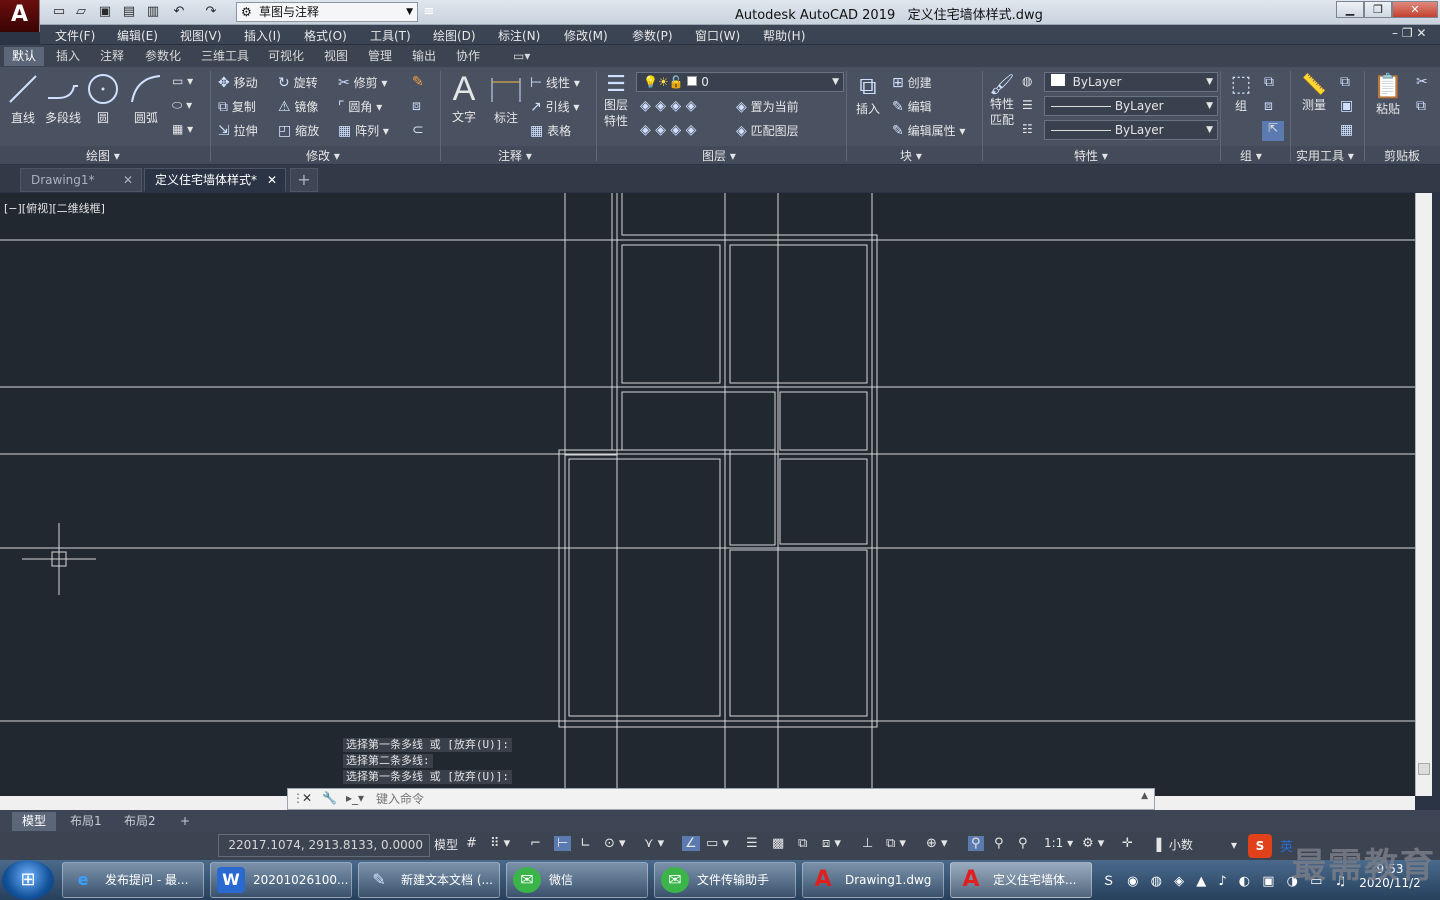 Image resolution: width=1440 pixels, height=900 pixels. I want to click on save-icon: ▣, so click(105, 12).